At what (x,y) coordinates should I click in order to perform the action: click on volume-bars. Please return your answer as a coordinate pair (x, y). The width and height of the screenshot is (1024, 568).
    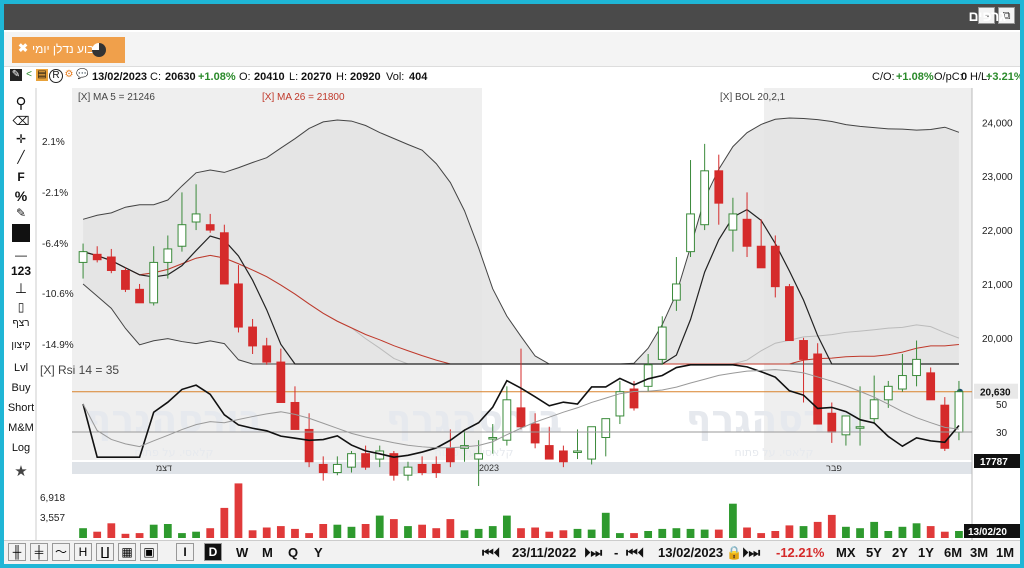
    Looking at the image, I should click on (521, 510).